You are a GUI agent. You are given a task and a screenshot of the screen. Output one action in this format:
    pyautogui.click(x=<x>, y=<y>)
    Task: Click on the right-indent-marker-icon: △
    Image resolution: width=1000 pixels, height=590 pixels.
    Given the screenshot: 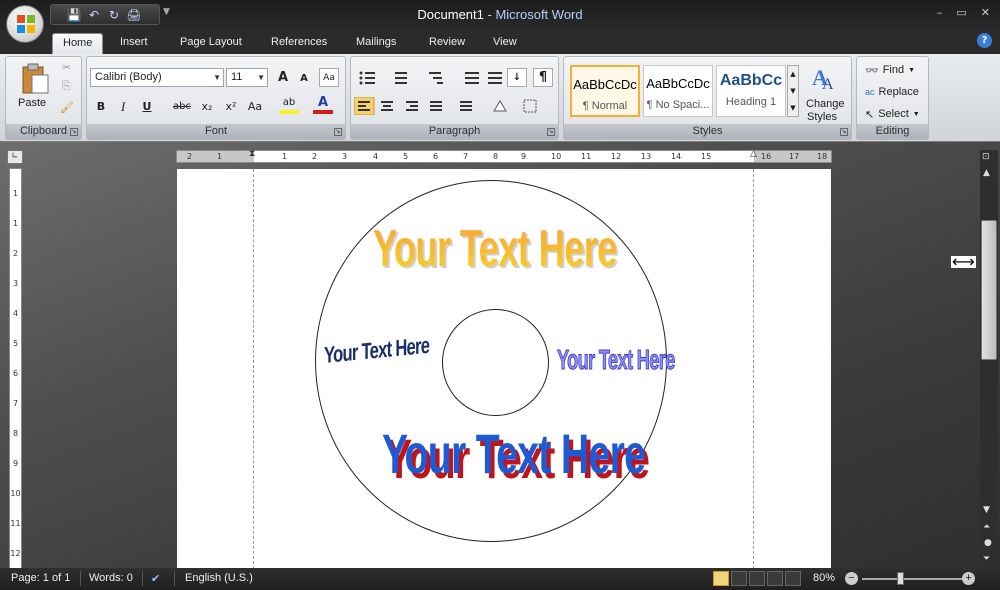 What is the action you would take?
    pyautogui.click(x=753, y=154)
    